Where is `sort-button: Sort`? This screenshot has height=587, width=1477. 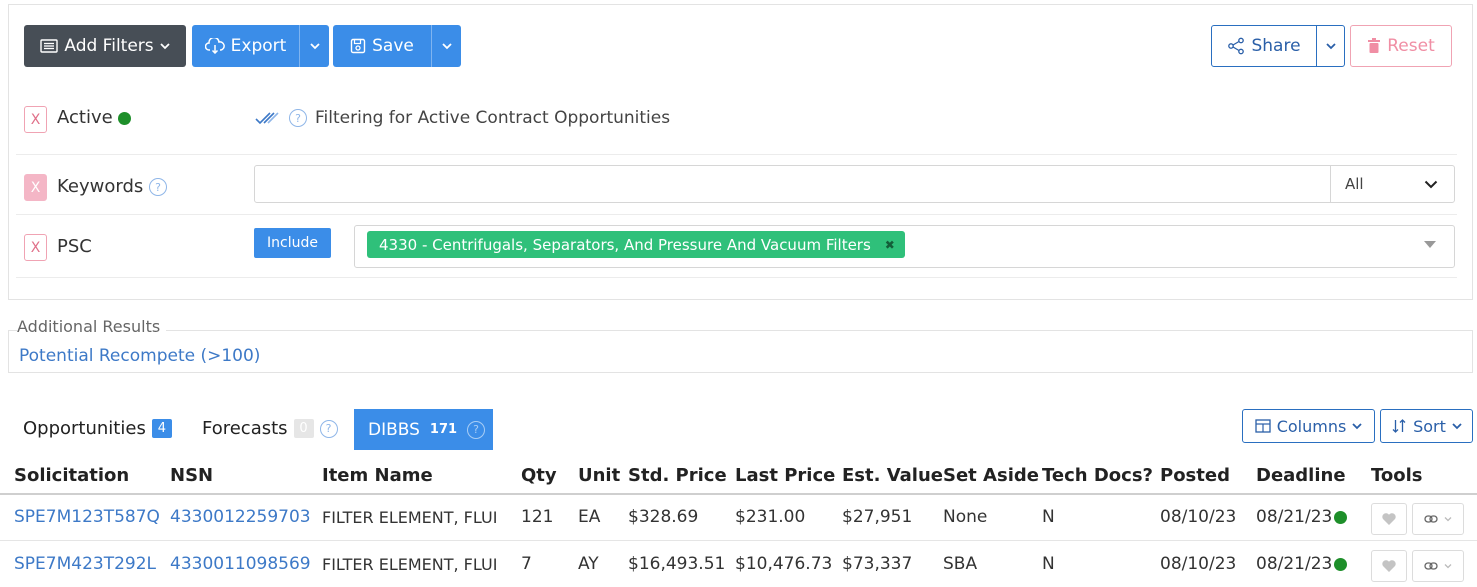
sort-button: Sort is located at coordinates (1426, 426).